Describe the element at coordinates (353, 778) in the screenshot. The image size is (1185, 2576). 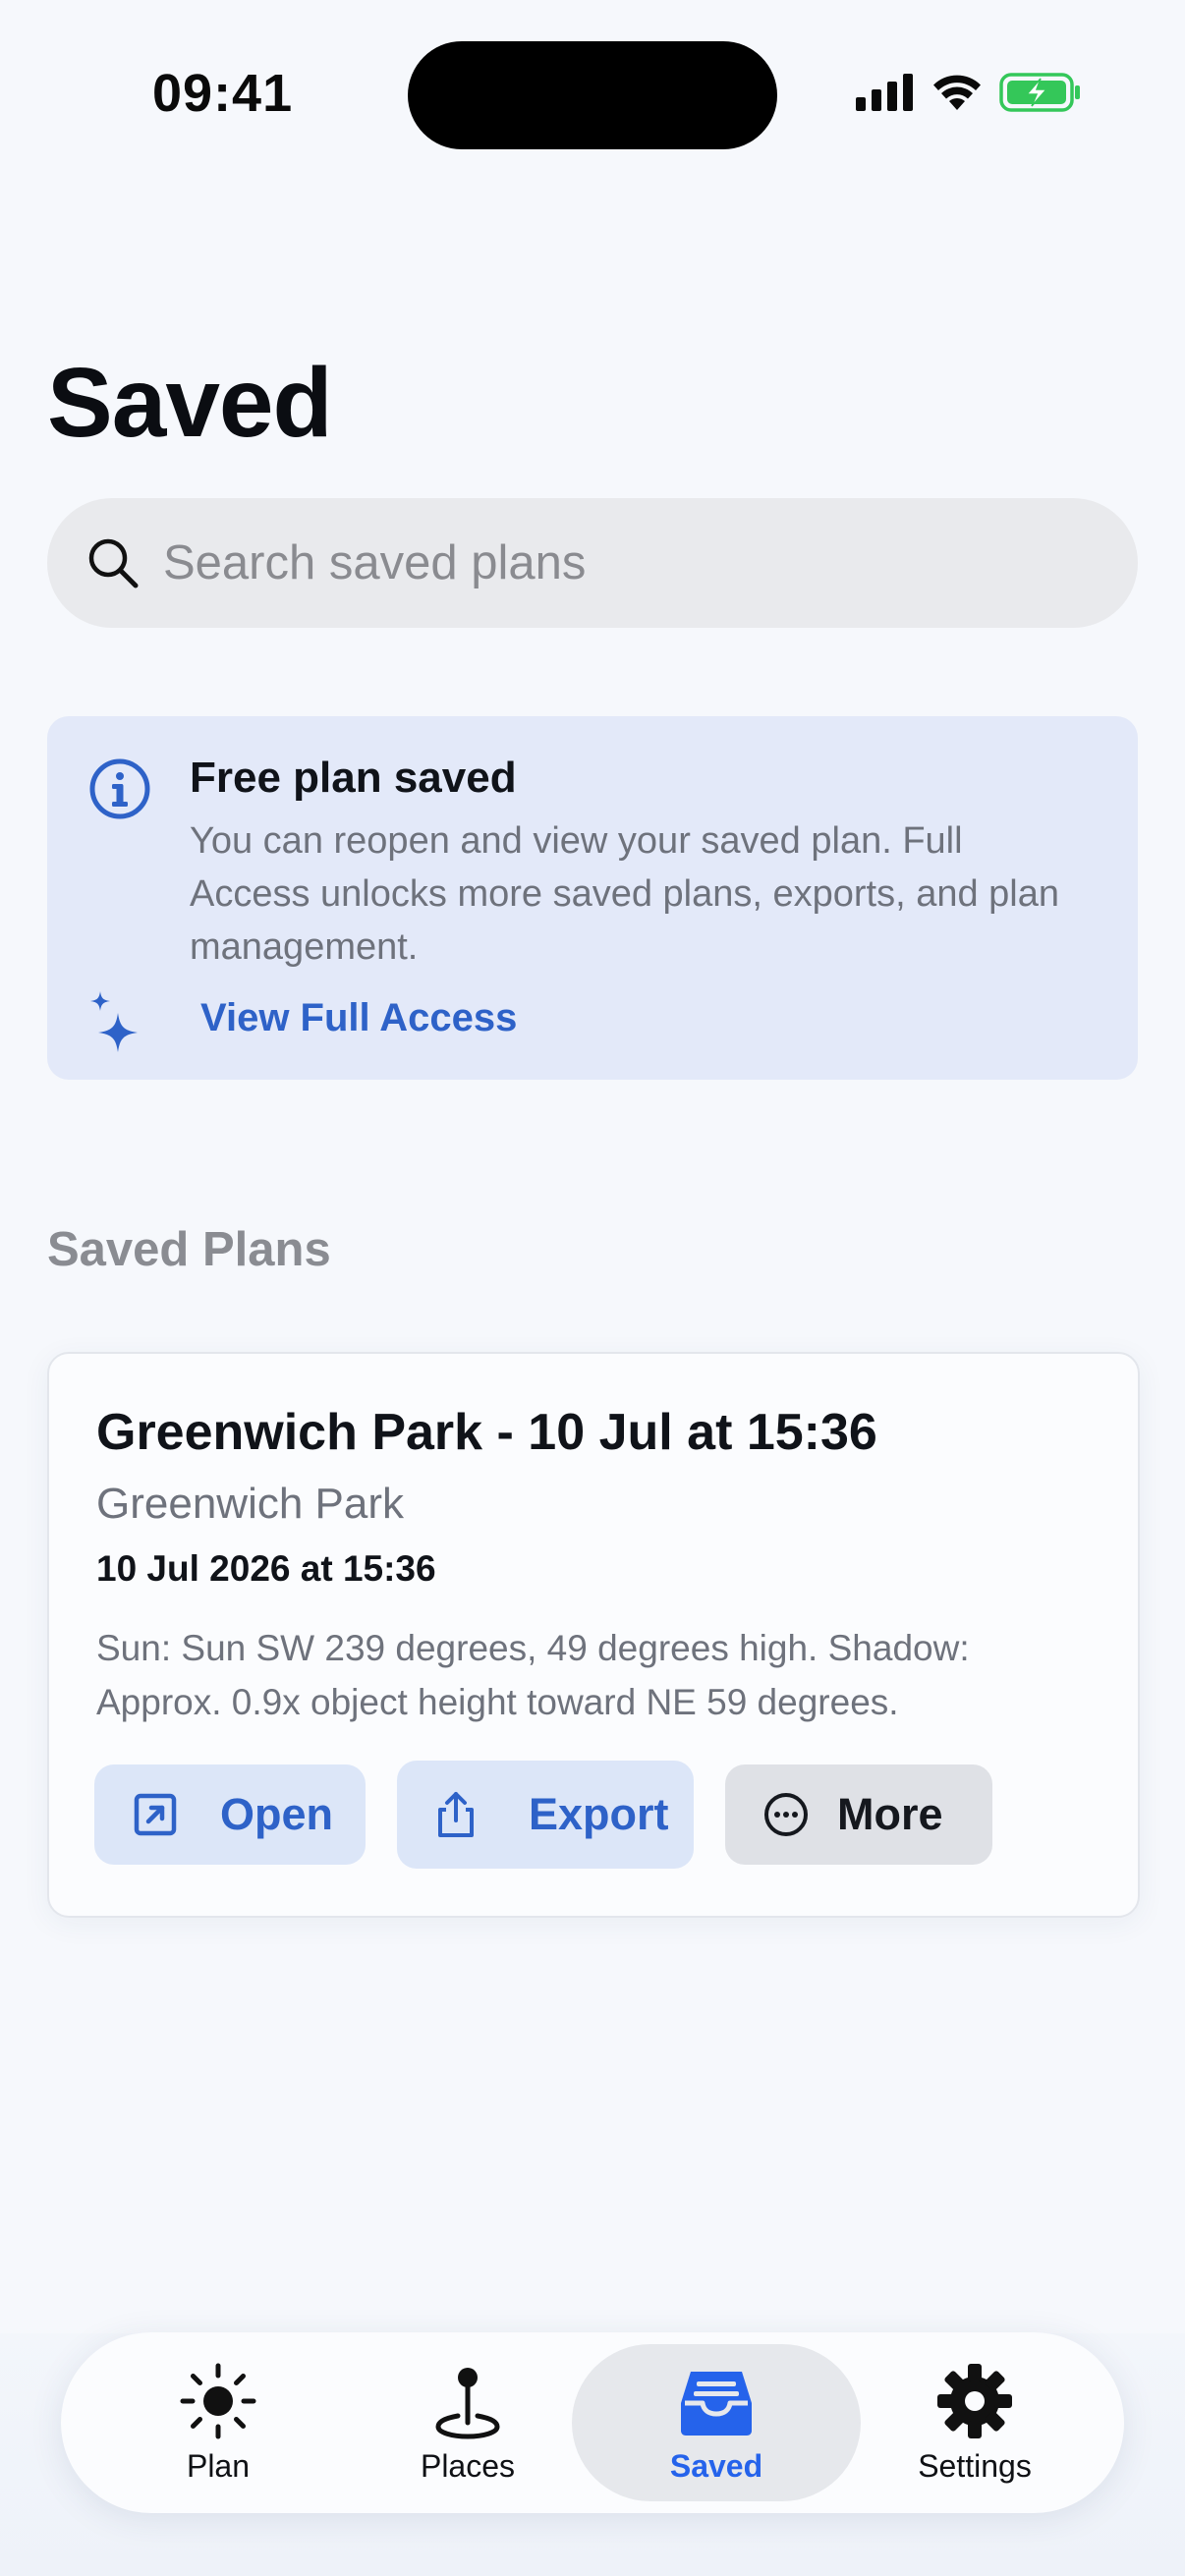
I see `info-card-title: Free plan saved` at that location.